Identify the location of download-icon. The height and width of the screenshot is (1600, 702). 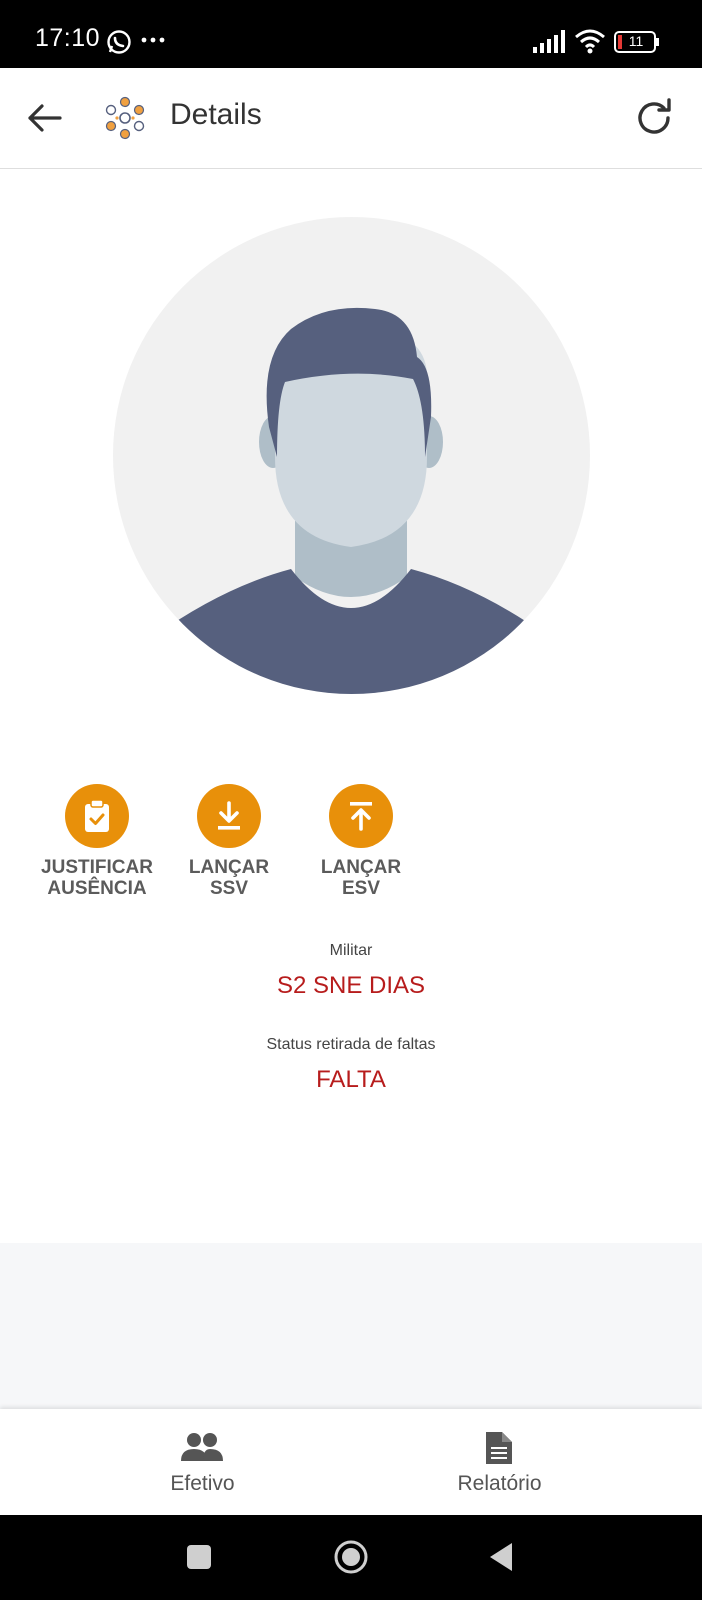
(229, 815).